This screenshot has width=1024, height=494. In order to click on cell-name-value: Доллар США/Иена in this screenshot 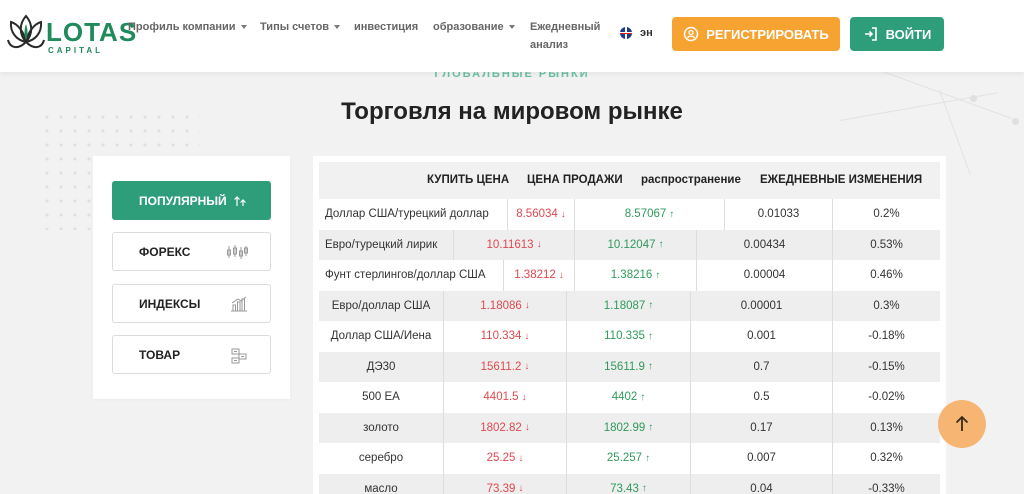, I will do `click(381, 336)`.